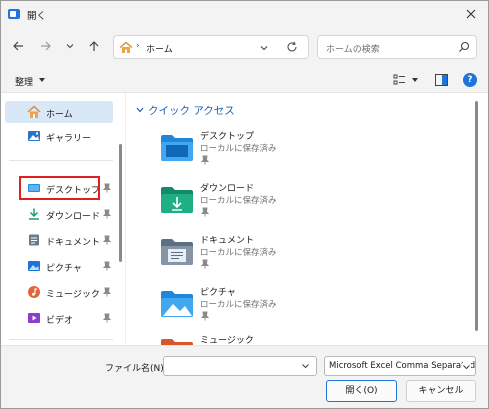 The height and width of the screenshot is (409, 489). What do you see at coordinates (34, 214) in the screenshot?
I see `download-icon` at bounding box center [34, 214].